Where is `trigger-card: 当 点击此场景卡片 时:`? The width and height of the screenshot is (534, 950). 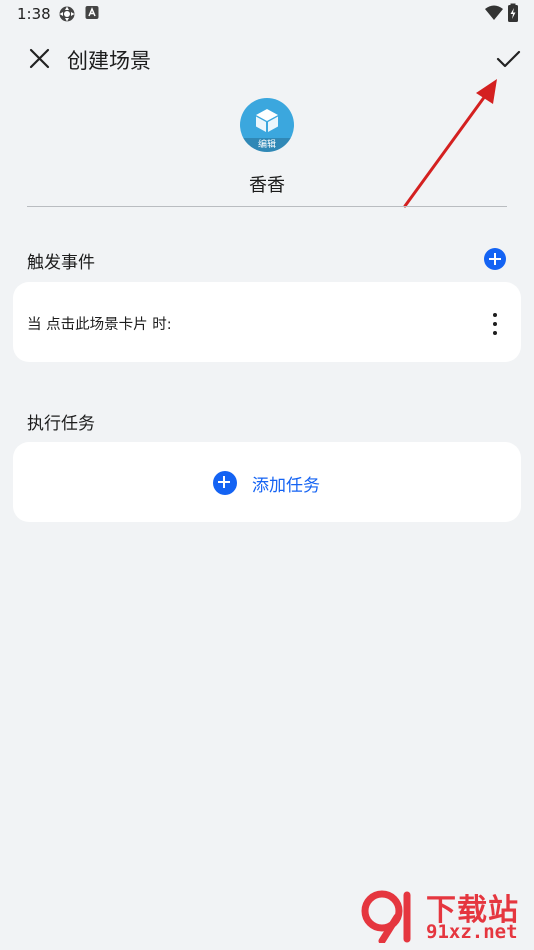
trigger-card: 当 点击此场景卡片 时: is located at coordinates (267, 322).